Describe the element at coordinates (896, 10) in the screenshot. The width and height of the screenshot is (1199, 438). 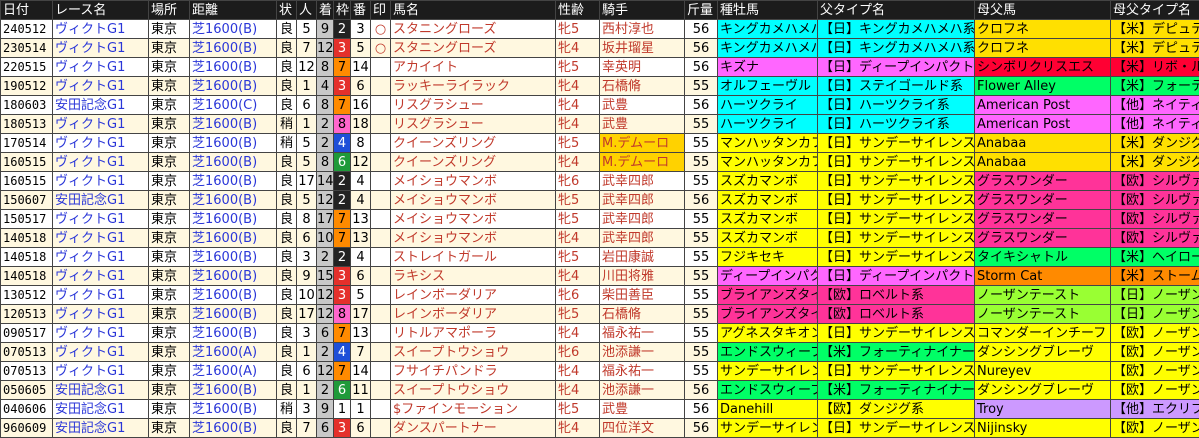
I see `header-sire-type: 父タイプ名` at that location.